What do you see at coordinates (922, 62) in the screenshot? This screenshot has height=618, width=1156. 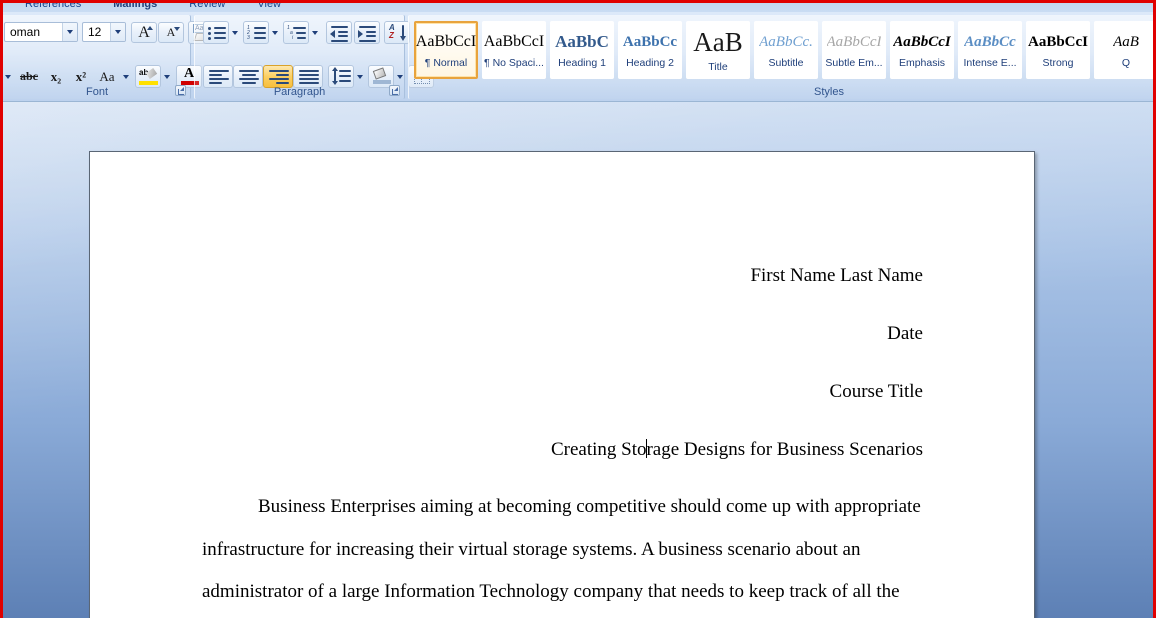 I see `style-label: Emphasis` at bounding box center [922, 62].